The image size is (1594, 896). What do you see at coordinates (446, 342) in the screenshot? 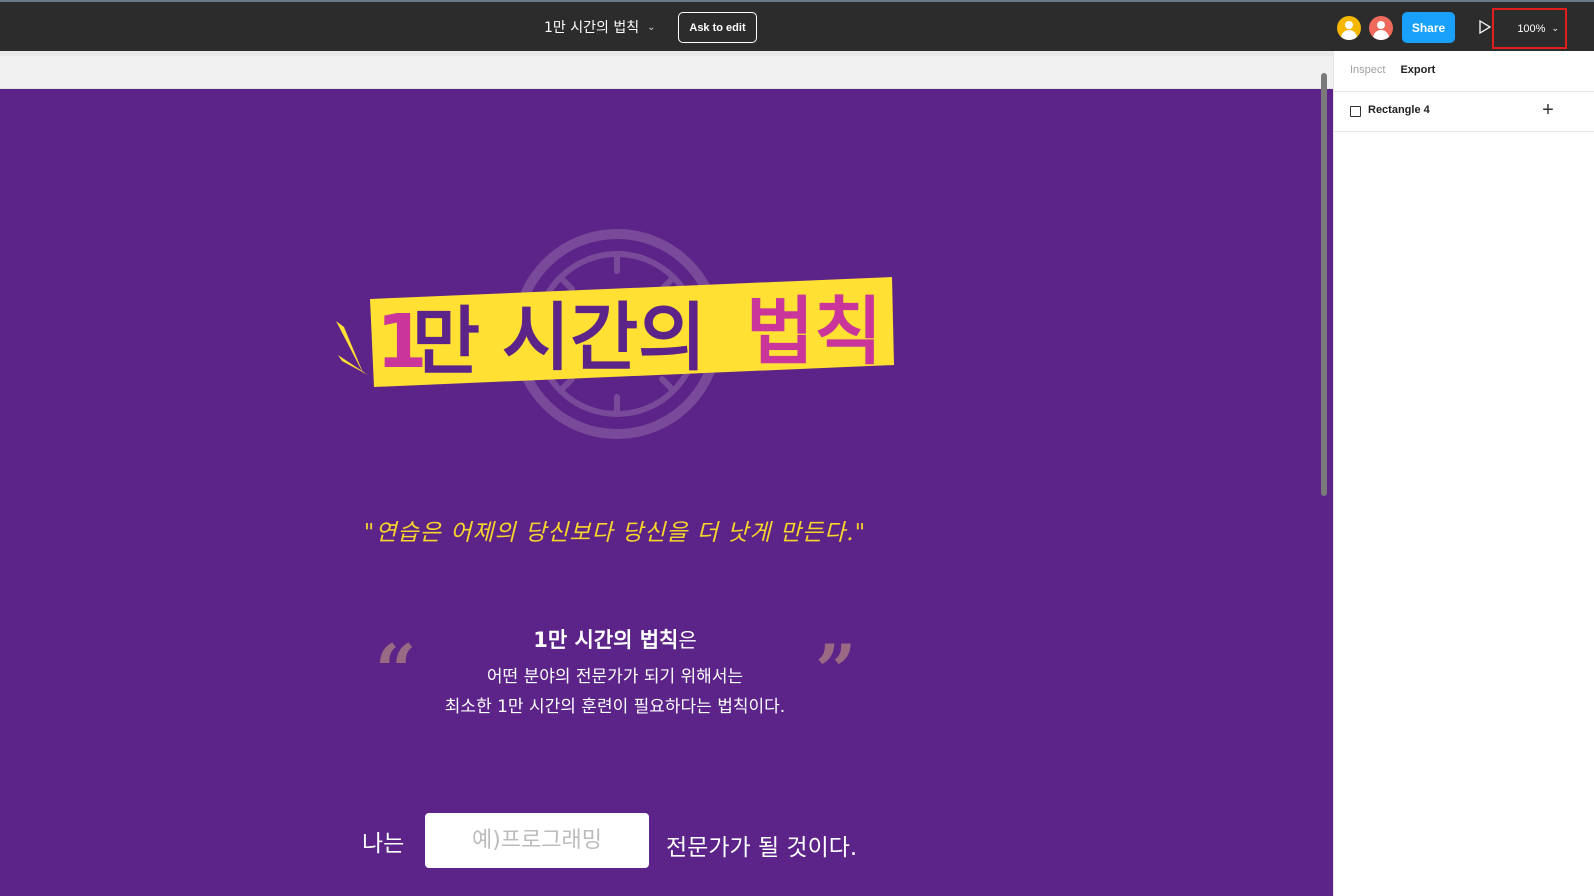
I see `logo-part-man: 만` at bounding box center [446, 342].